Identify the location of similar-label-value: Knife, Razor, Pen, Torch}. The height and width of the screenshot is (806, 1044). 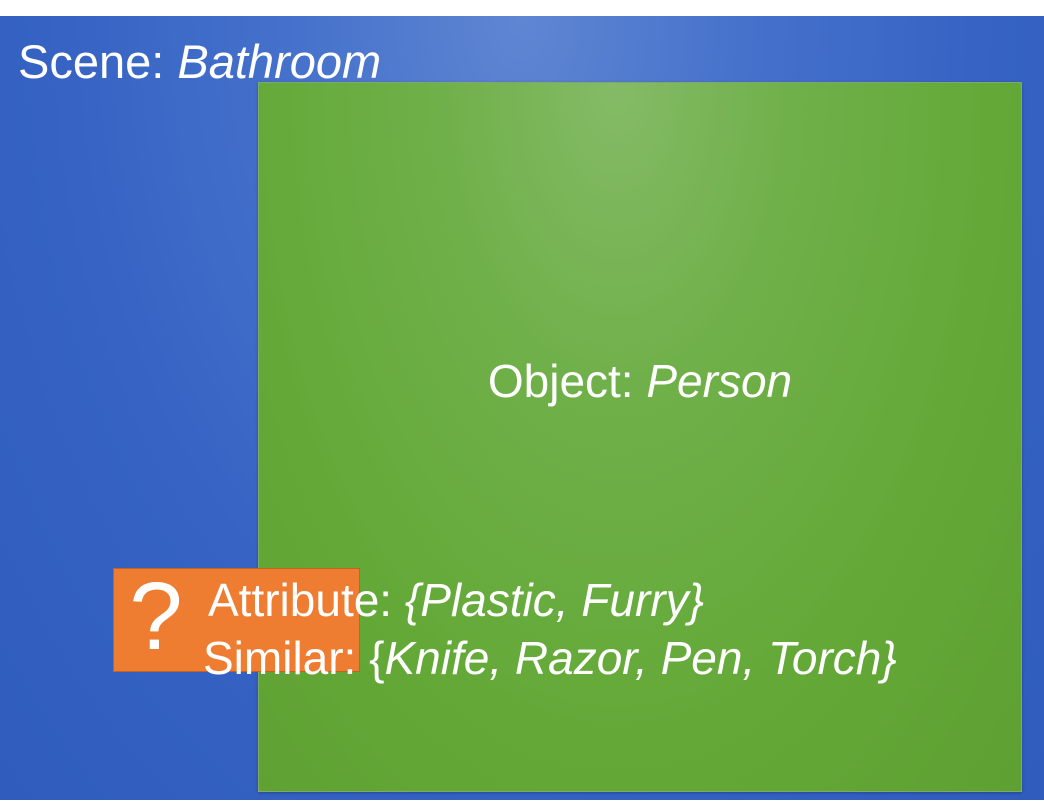
(640, 658).